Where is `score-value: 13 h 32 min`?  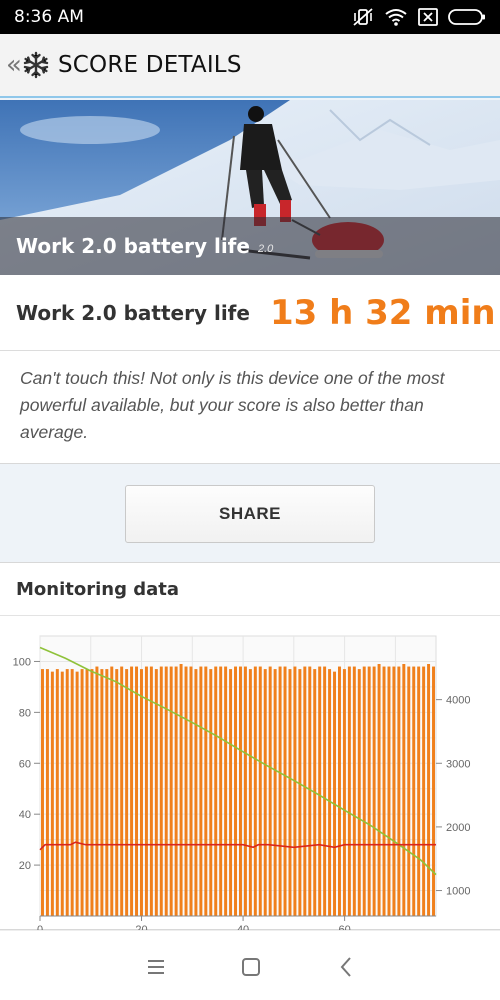
score-value: 13 h 32 min is located at coordinates (382, 312).